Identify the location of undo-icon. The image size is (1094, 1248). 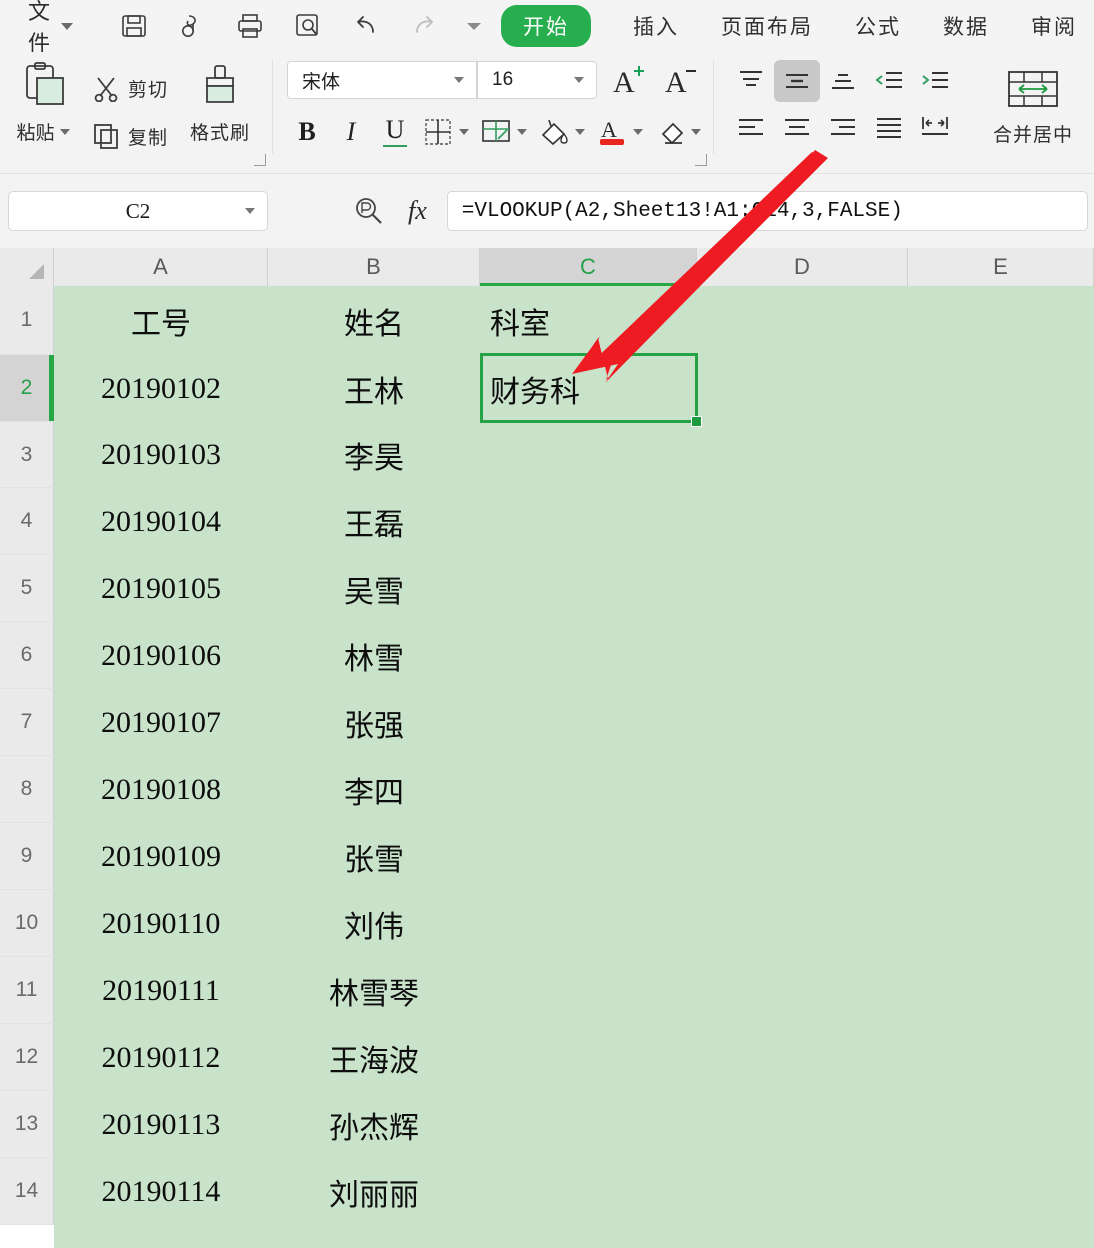
(366, 26).